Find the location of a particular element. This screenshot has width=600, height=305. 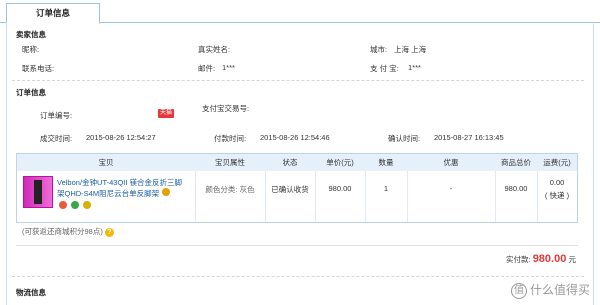

product-thumbnail is located at coordinates (38, 192).